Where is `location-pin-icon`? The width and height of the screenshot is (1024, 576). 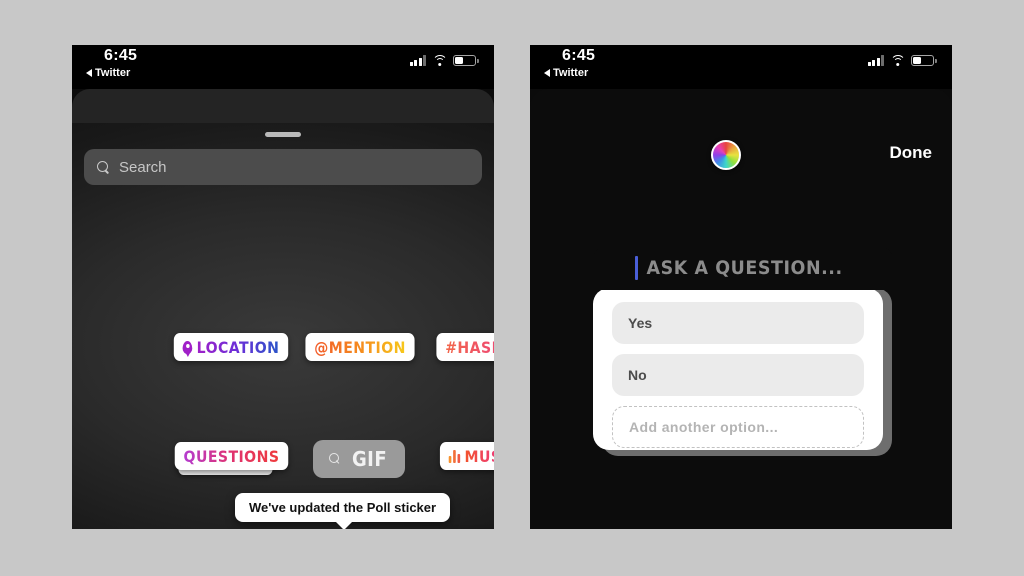
location-pin-icon is located at coordinates (187, 348).